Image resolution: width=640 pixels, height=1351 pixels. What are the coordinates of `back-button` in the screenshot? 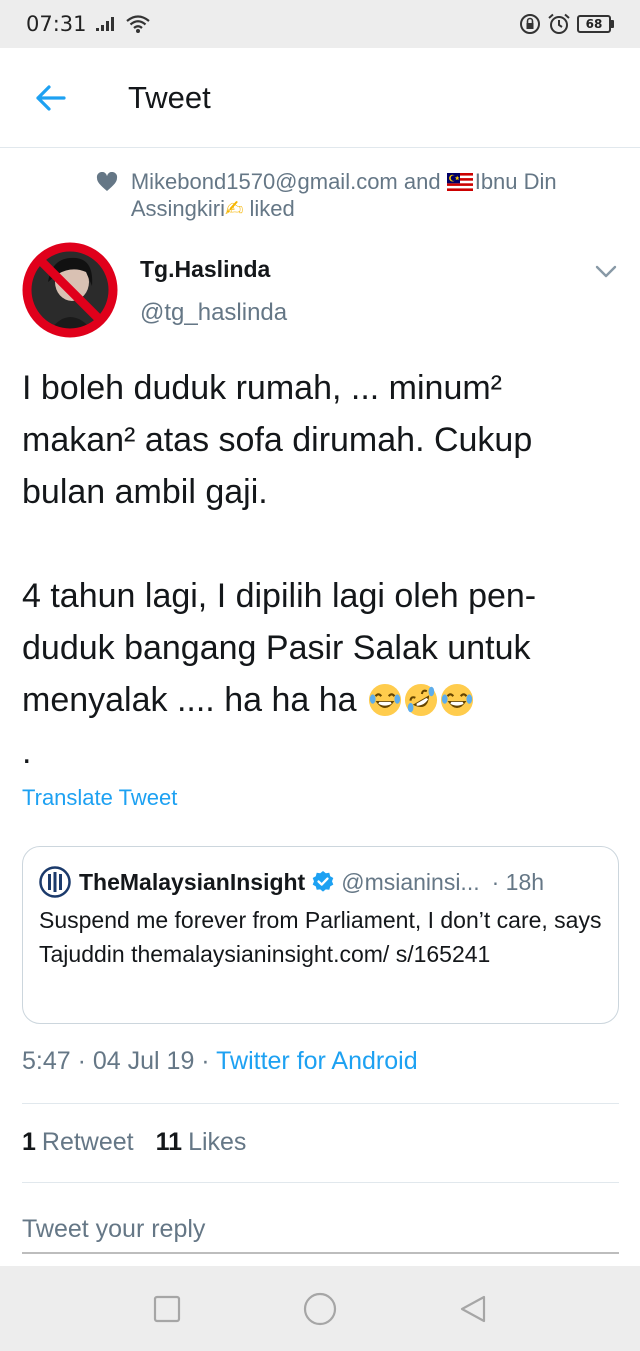 It's located at (50, 98).